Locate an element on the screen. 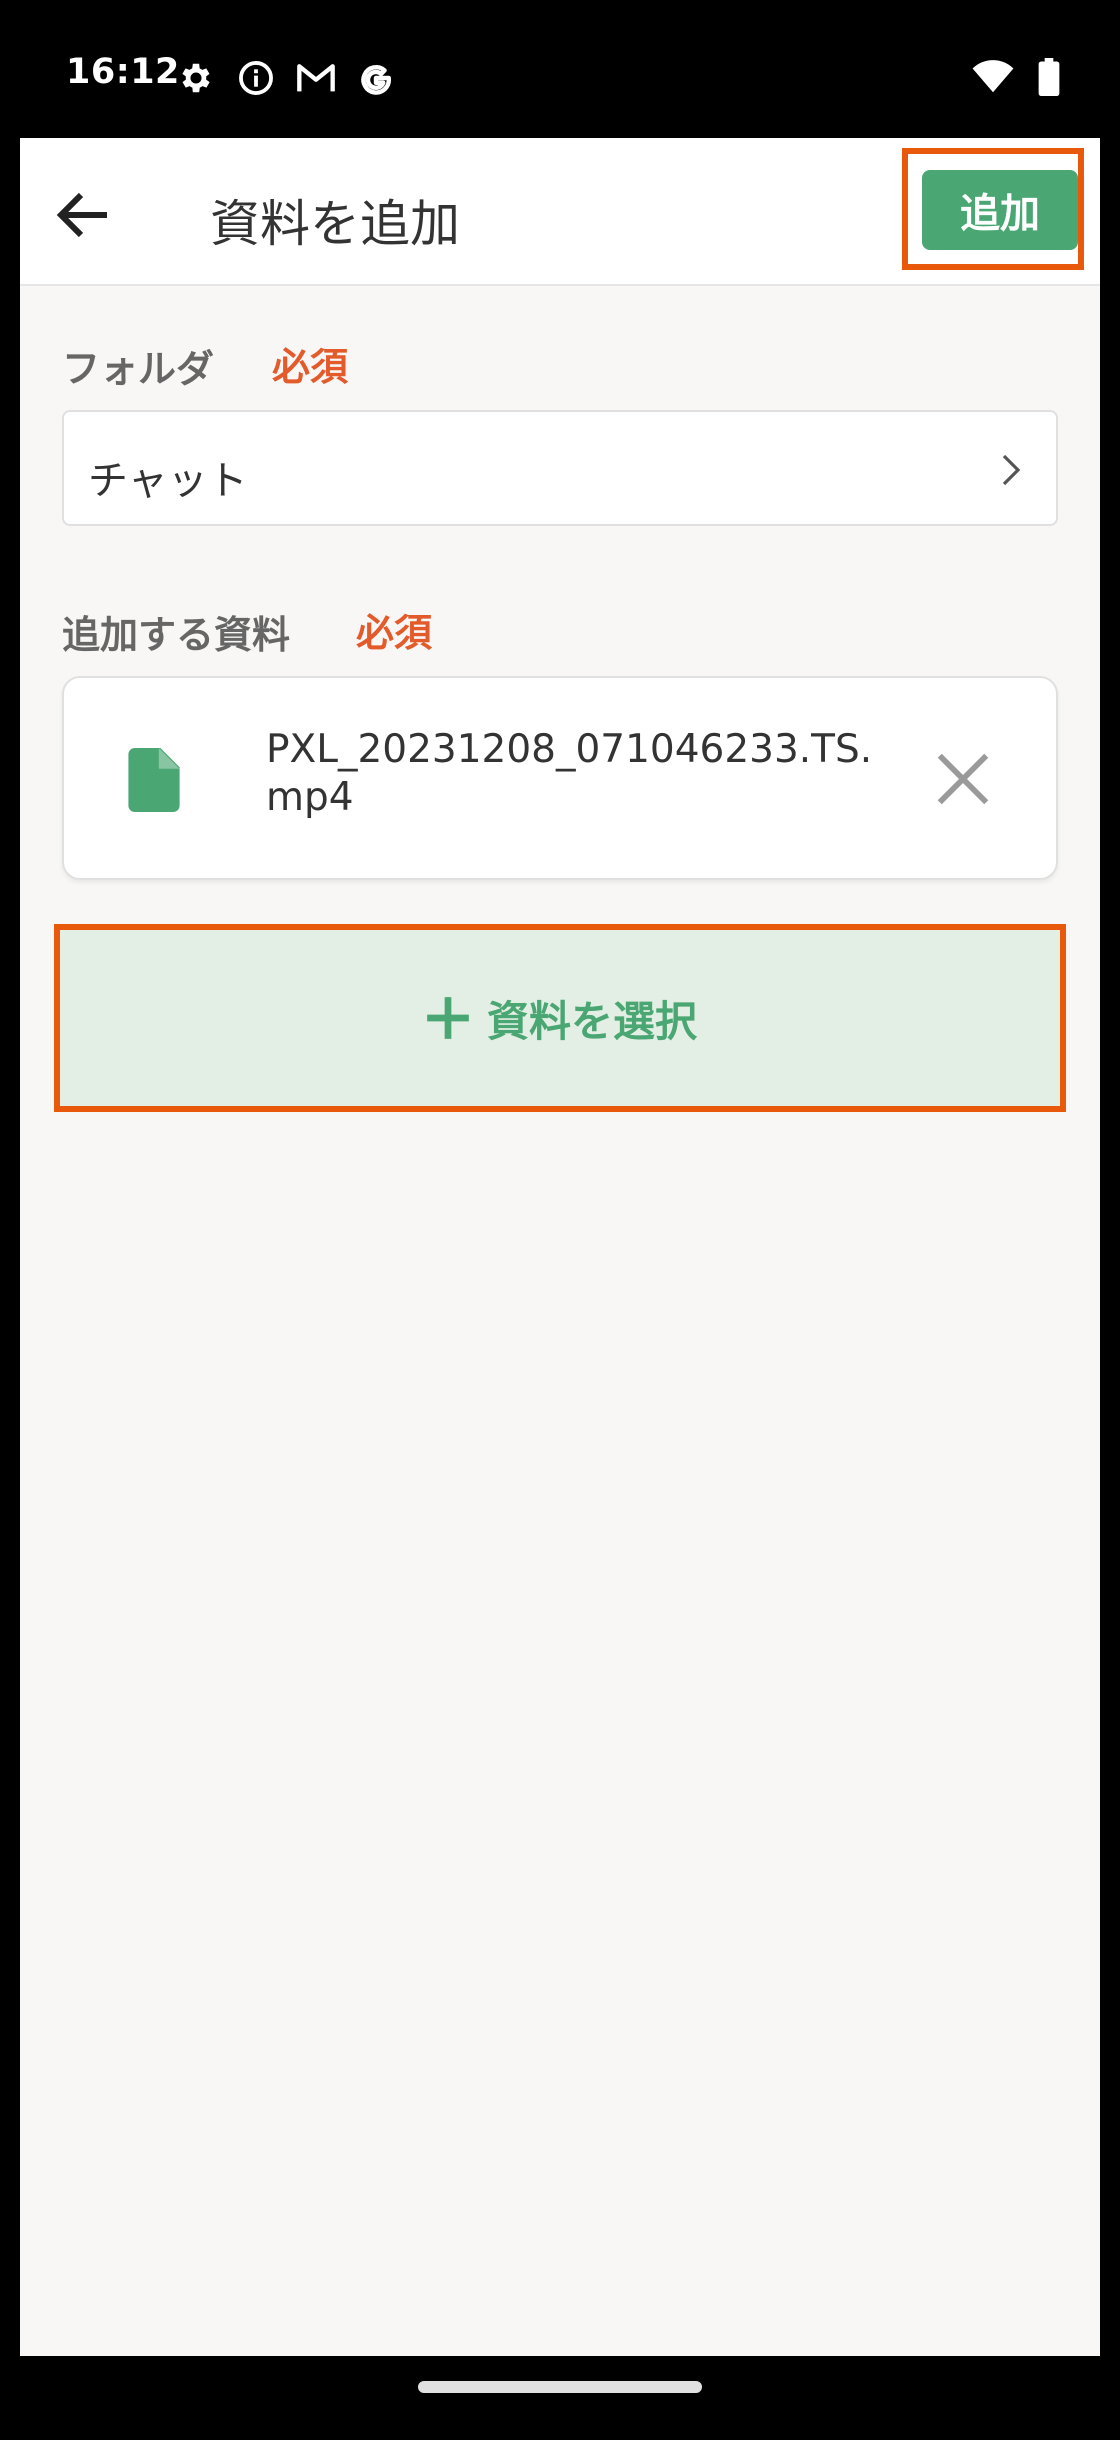 The image size is (1120, 2440). wifi-icon is located at coordinates (993, 79).